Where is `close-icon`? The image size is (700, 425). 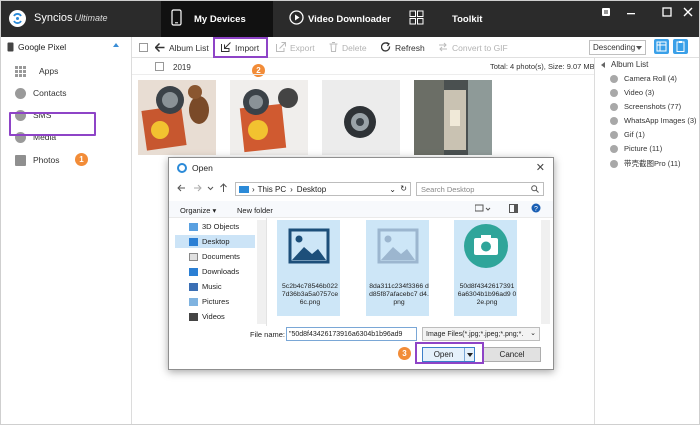
close-icon is located at coordinates (688, 12).